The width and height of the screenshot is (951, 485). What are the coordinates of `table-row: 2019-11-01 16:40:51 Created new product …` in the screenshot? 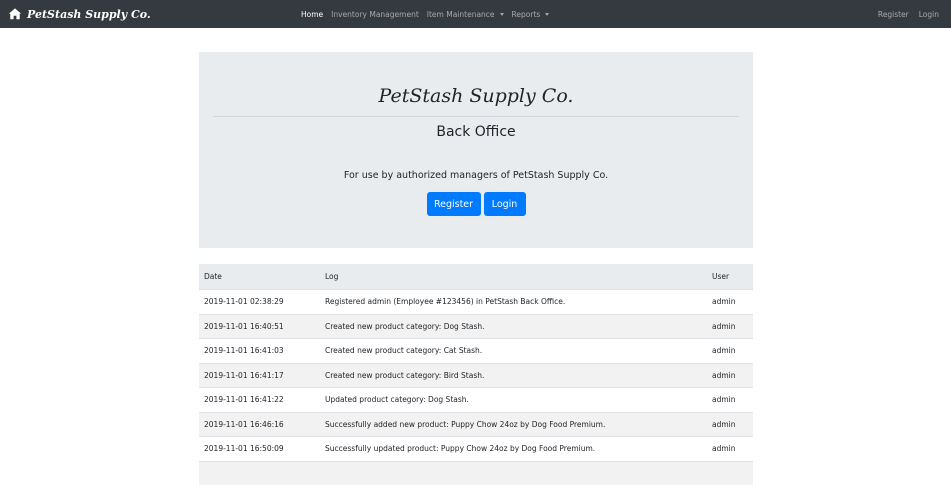 It's located at (476, 326).